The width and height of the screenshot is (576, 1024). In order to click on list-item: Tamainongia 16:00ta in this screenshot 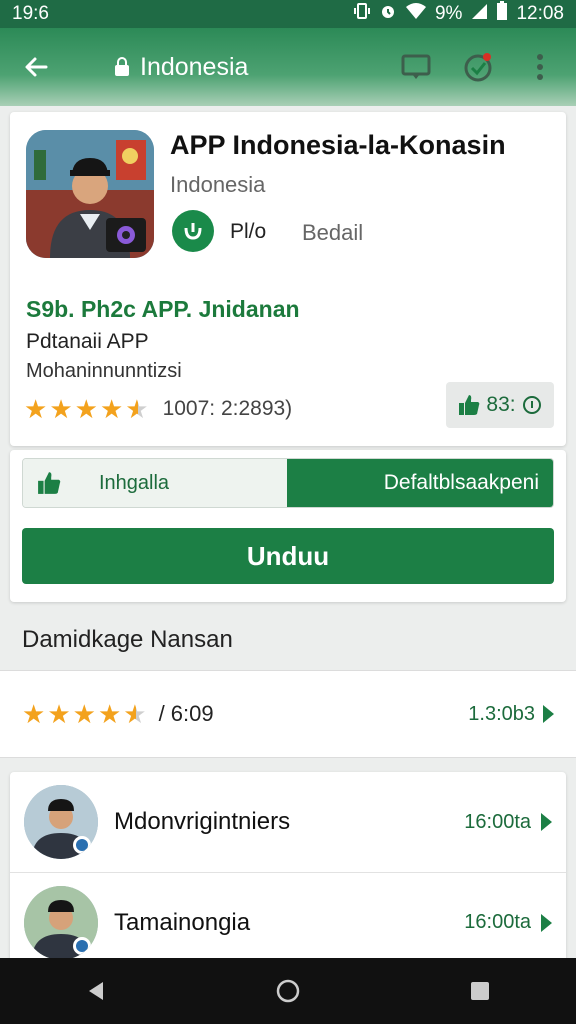, I will do `click(288, 922)`.